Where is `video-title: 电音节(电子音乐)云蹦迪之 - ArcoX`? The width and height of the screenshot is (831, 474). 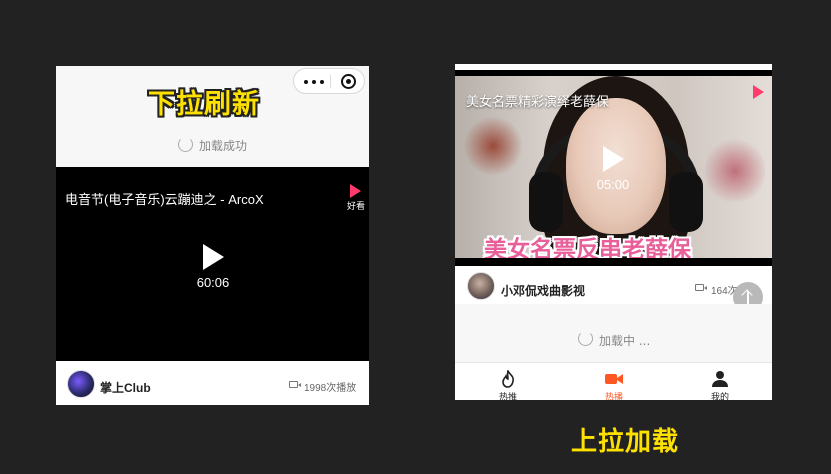 video-title: 电音节(电子音乐)云蹦迪之 - ArcoX is located at coordinates (164, 199).